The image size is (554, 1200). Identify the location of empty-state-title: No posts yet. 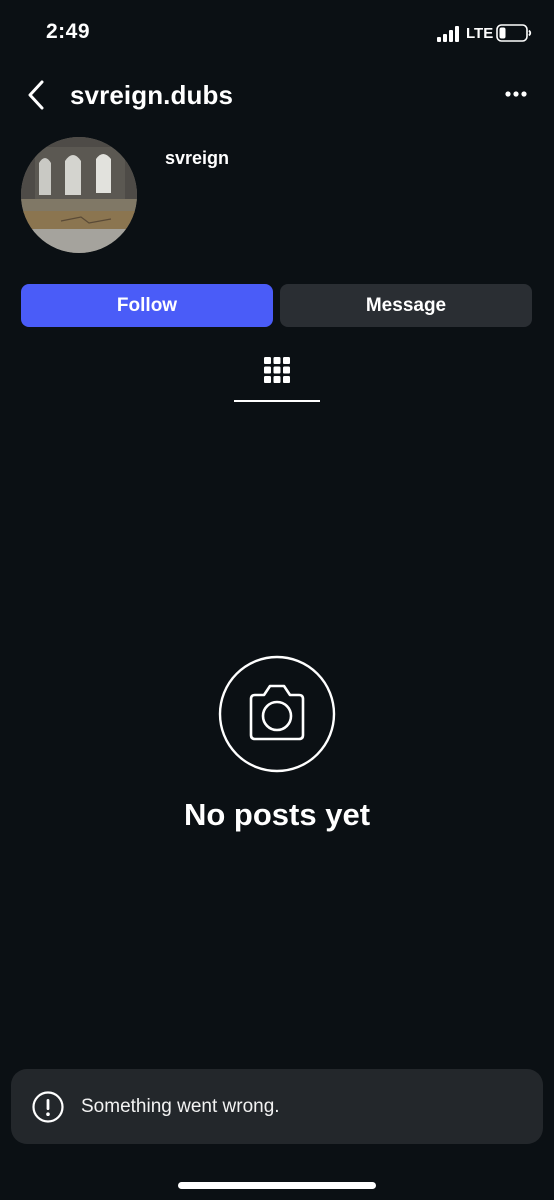
(277, 814).